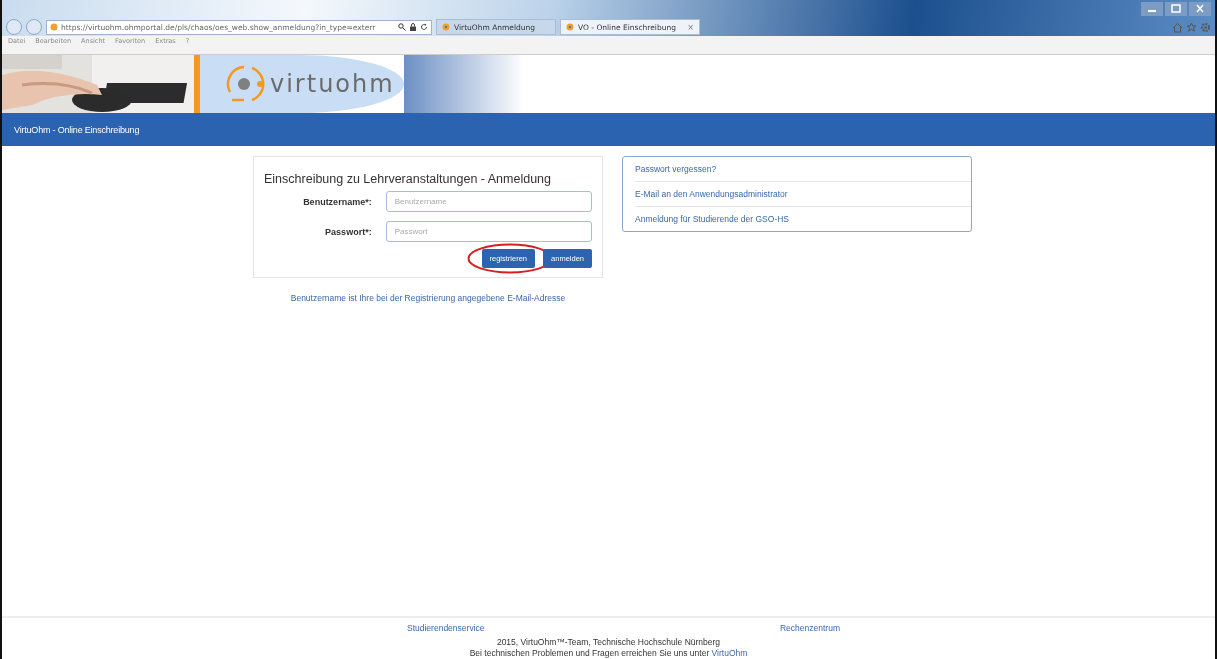 The image size is (1217, 659). What do you see at coordinates (408, 179) in the screenshot?
I see `form-title: Einschreibung zu Lehrveranstaltungen - Anmeldung` at bounding box center [408, 179].